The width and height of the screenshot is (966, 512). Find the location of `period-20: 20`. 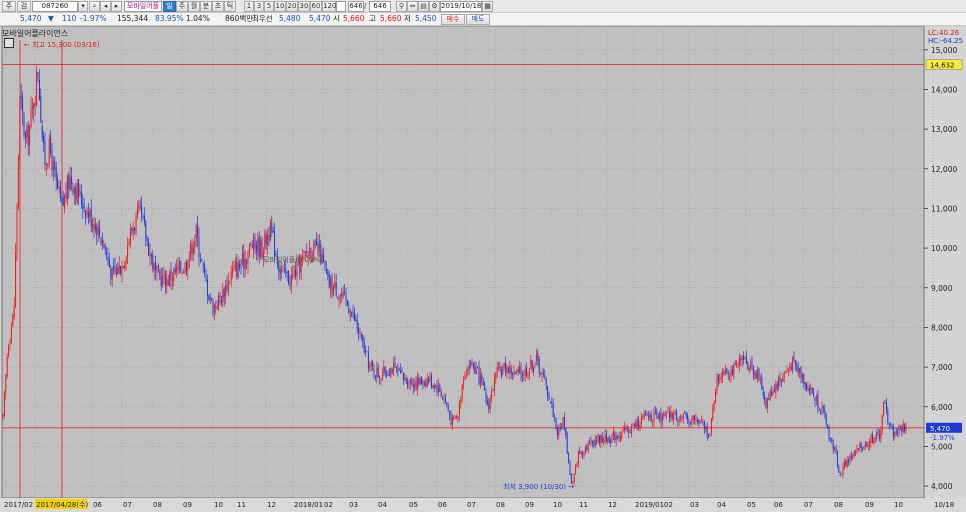

period-20: 20 is located at coordinates (292, 6).